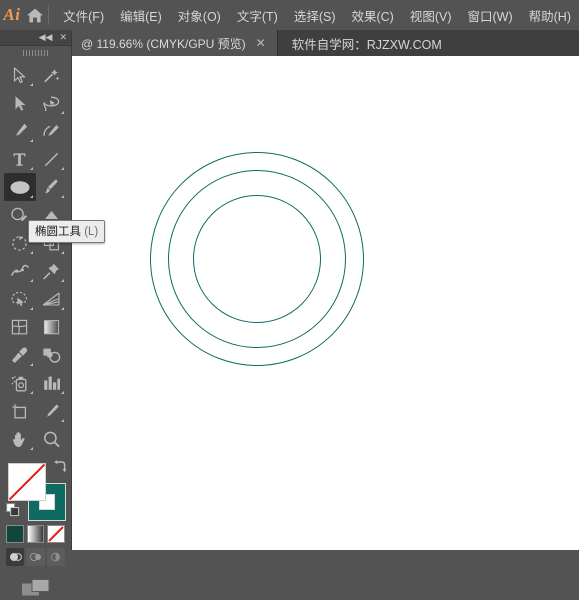 The width and height of the screenshot is (579, 600). I want to click on menu-item-view: 视图(V), so click(431, 15).